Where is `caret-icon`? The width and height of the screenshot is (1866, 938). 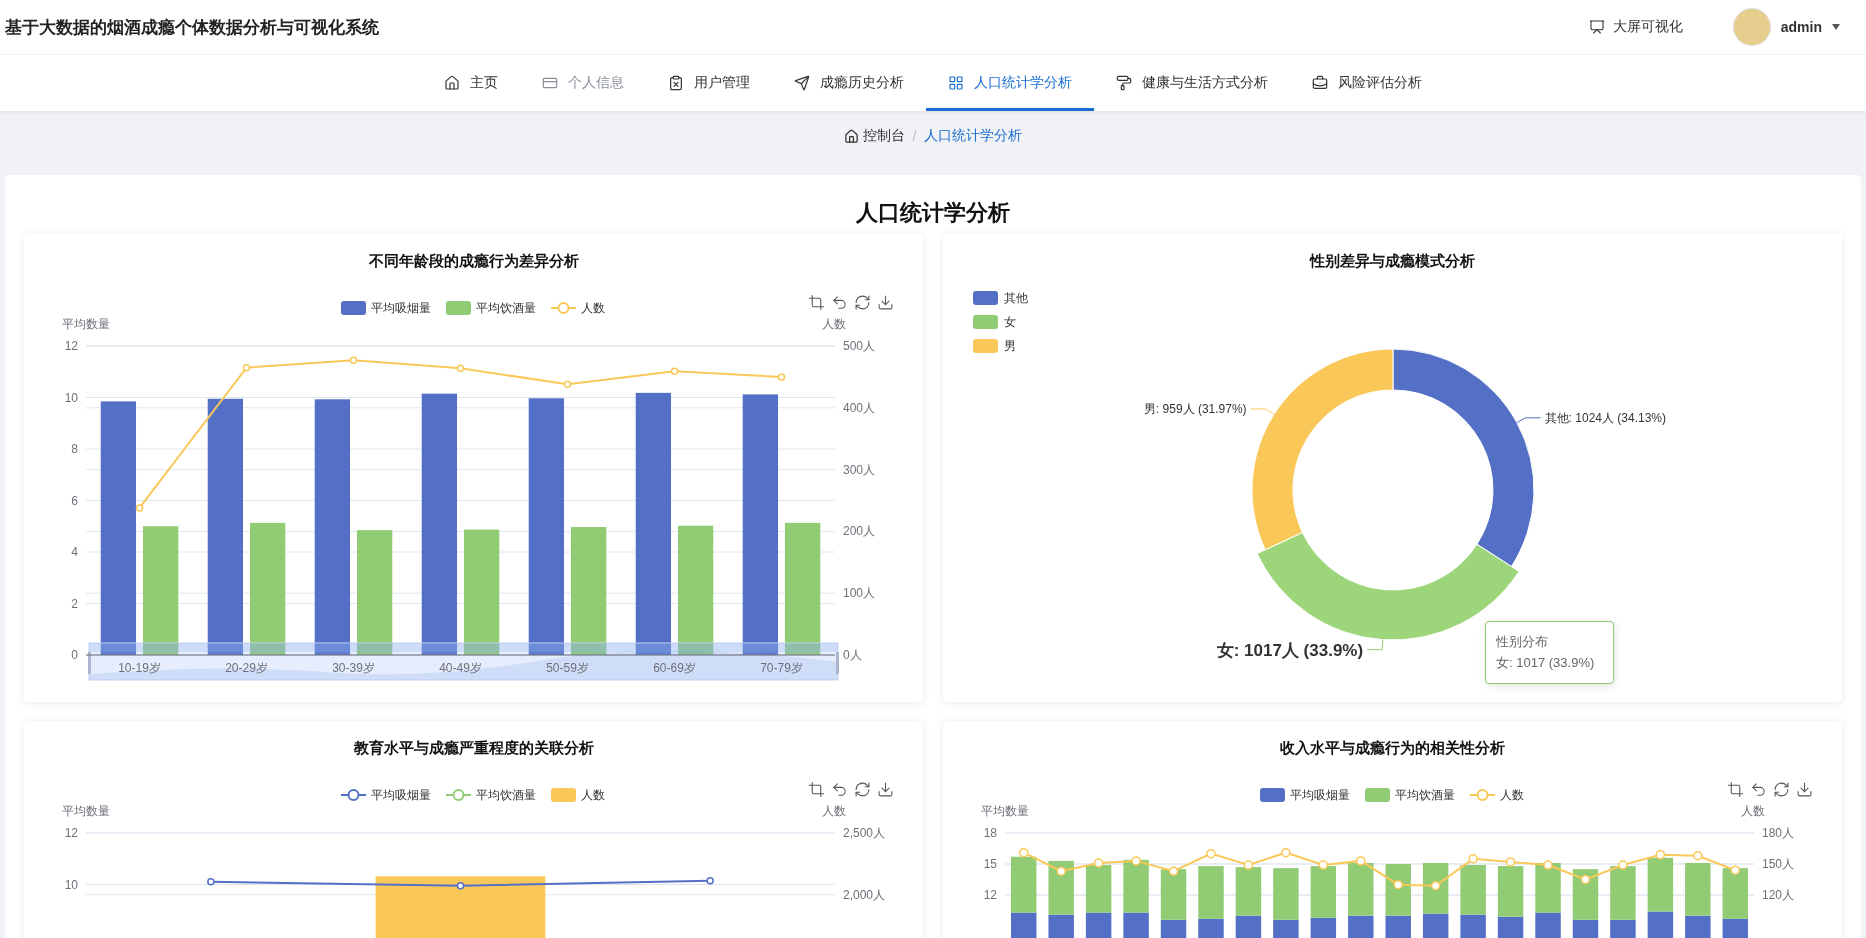
caret-icon is located at coordinates (1836, 27).